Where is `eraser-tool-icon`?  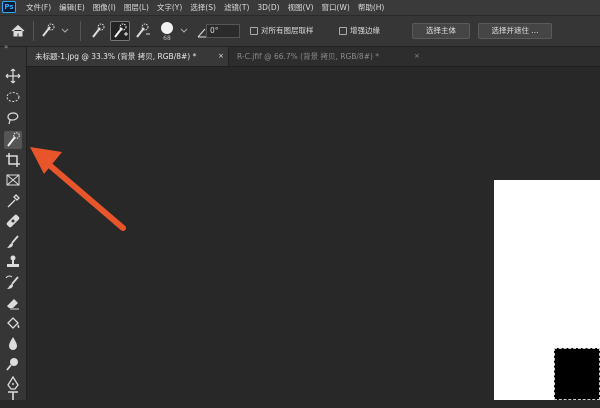 eraser-tool-icon is located at coordinates (13, 303).